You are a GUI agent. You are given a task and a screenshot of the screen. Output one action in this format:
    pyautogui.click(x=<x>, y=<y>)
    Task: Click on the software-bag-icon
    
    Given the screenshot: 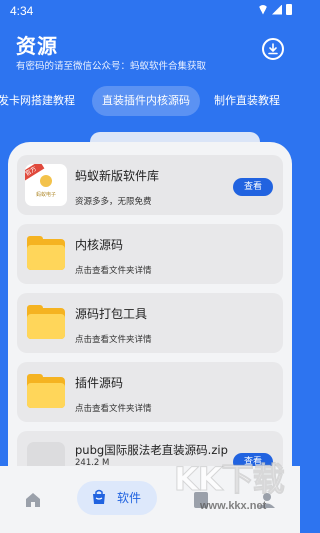 What is the action you would take?
    pyautogui.click(x=99, y=496)
    